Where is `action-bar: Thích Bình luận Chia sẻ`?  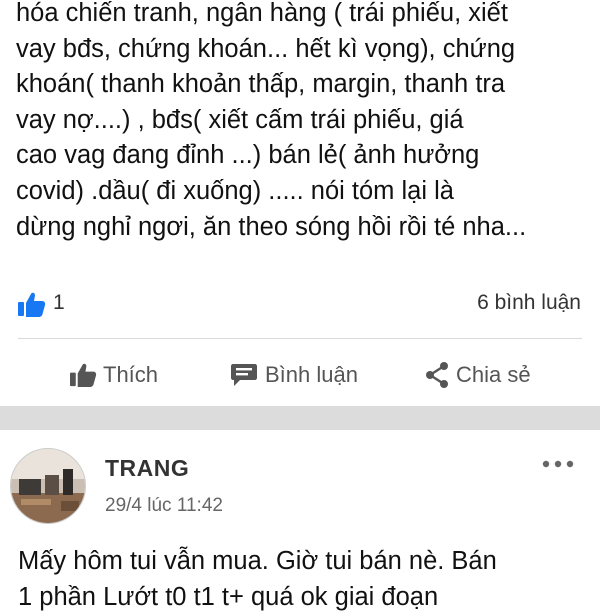
action-bar: Thích Bình luận Chia sẻ is located at coordinates (300, 375).